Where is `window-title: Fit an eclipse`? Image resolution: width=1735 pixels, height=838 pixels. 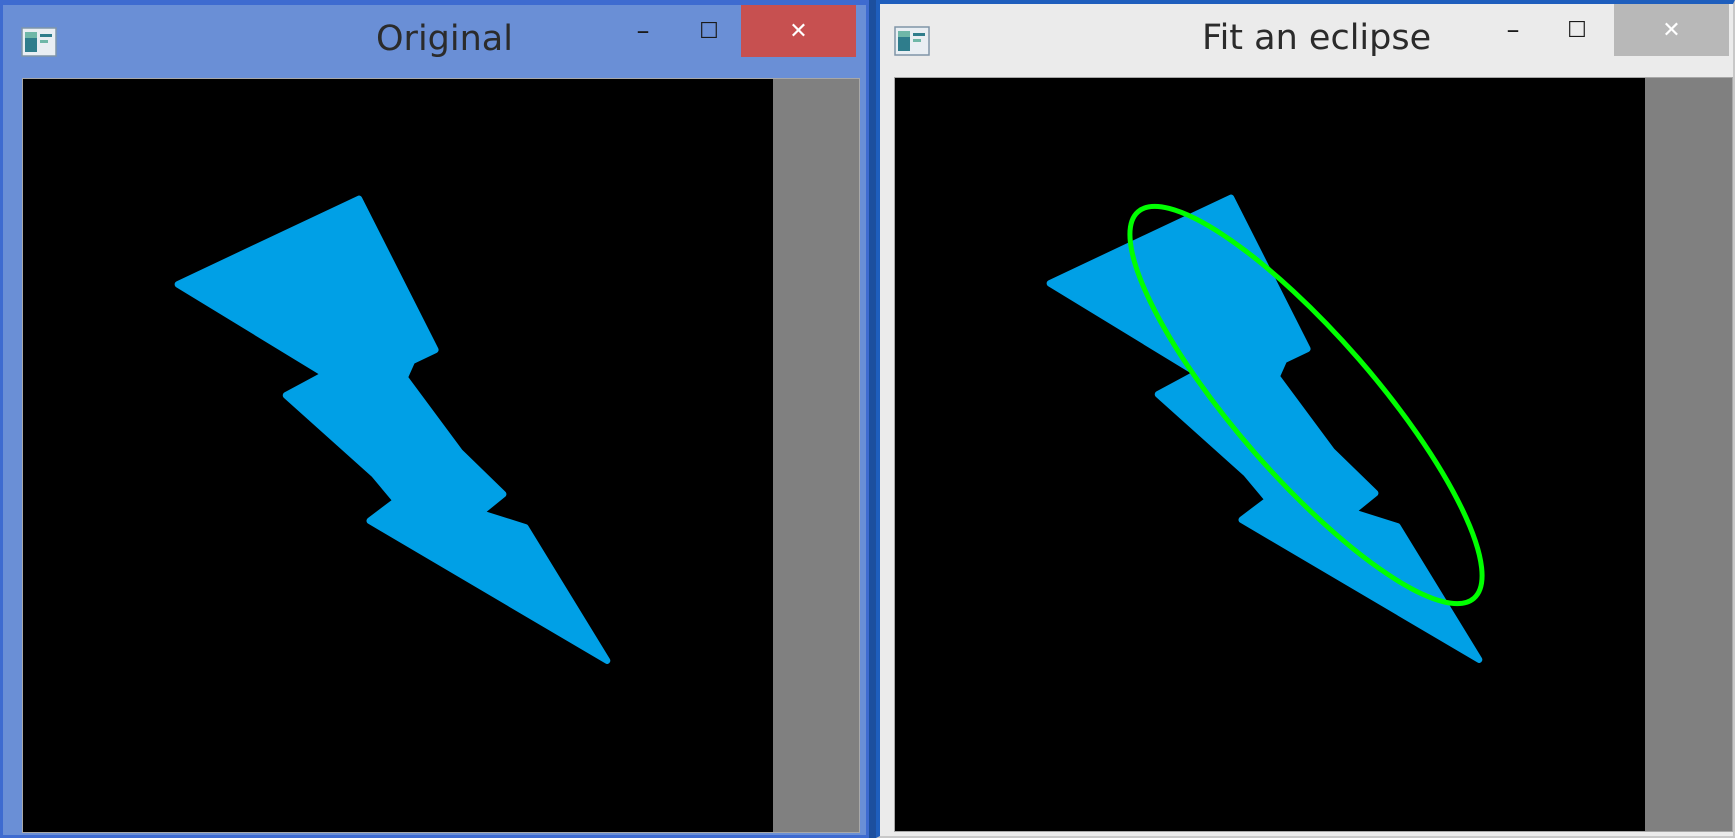 window-title: Fit an eclipse is located at coordinates (1317, 38).